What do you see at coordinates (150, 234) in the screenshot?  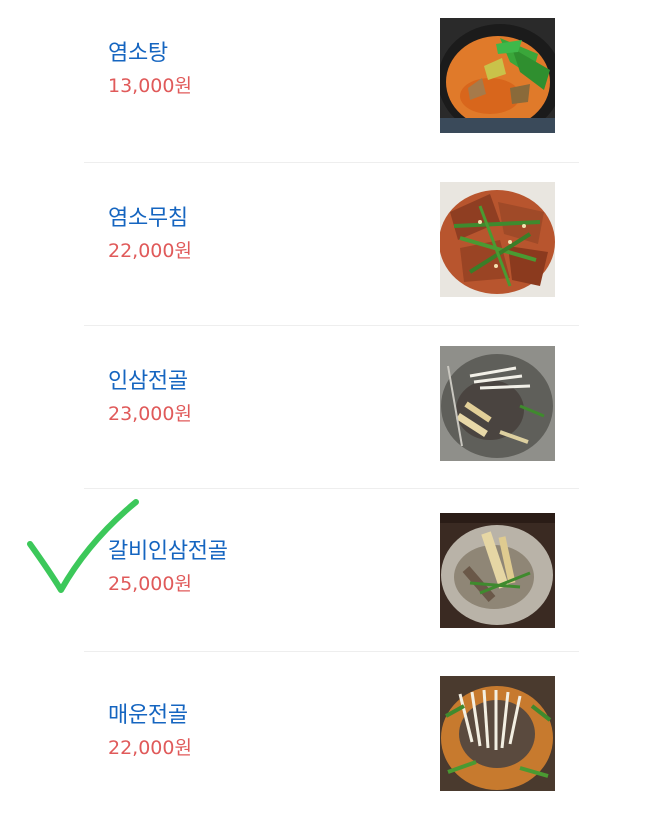 I see `menu-item-text: 염소무침 22,000원` at bounding box center [150, 234].